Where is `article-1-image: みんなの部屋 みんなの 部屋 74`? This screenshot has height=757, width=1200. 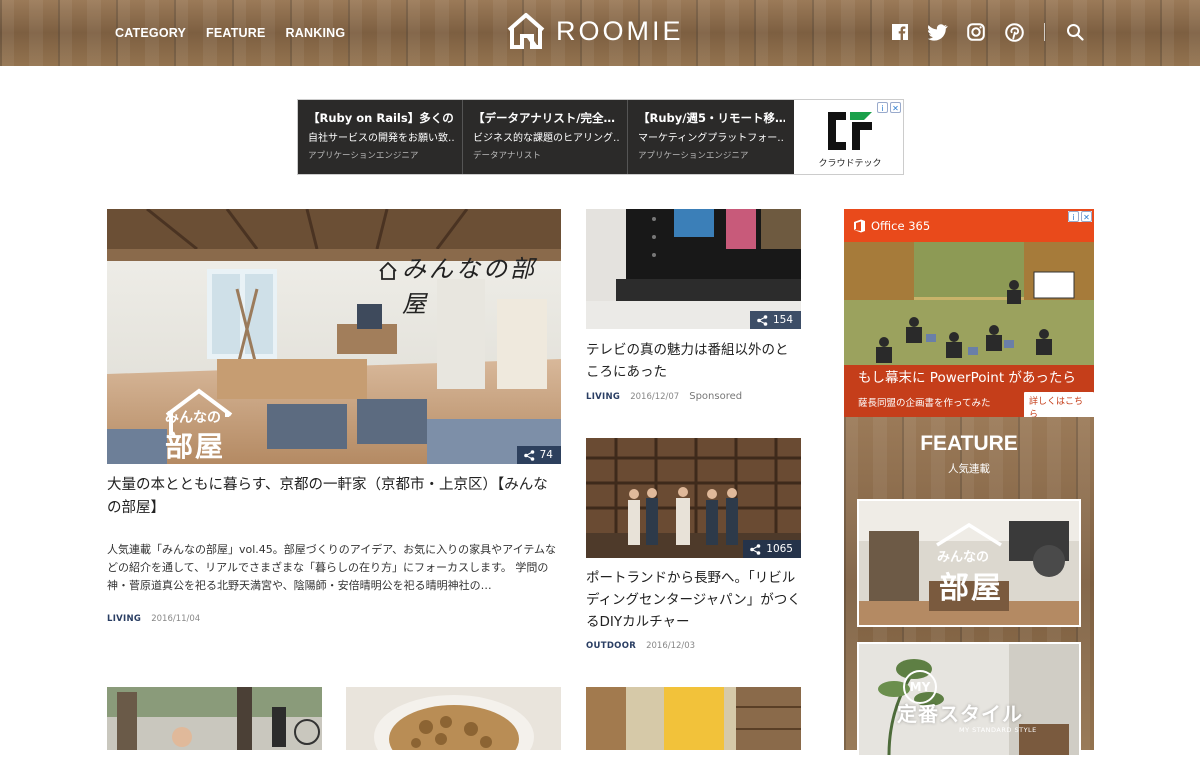
article-1-image: みんなの部屋 みんなの 部屋 74 is located at coordinates (334, 336).